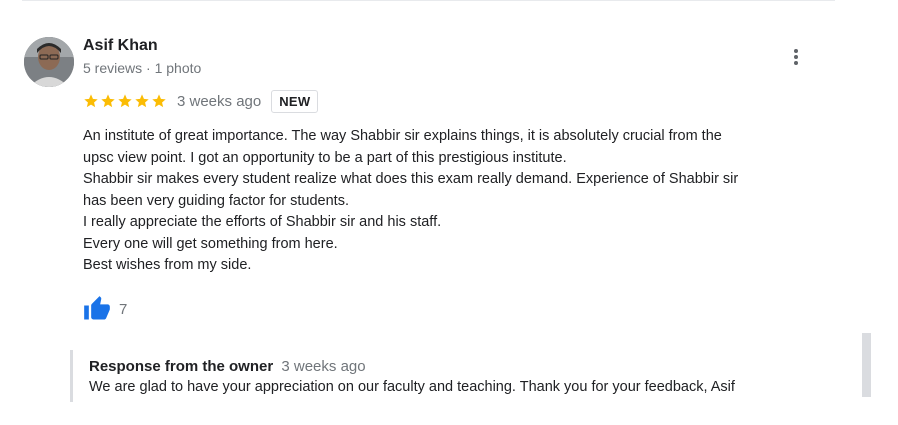 The image size is (898, 425). What do you see at coordinates (210, 243) in the screenshot?
I see `review-text-line: Every one will get something from here.` at bounding box center [210, 243].